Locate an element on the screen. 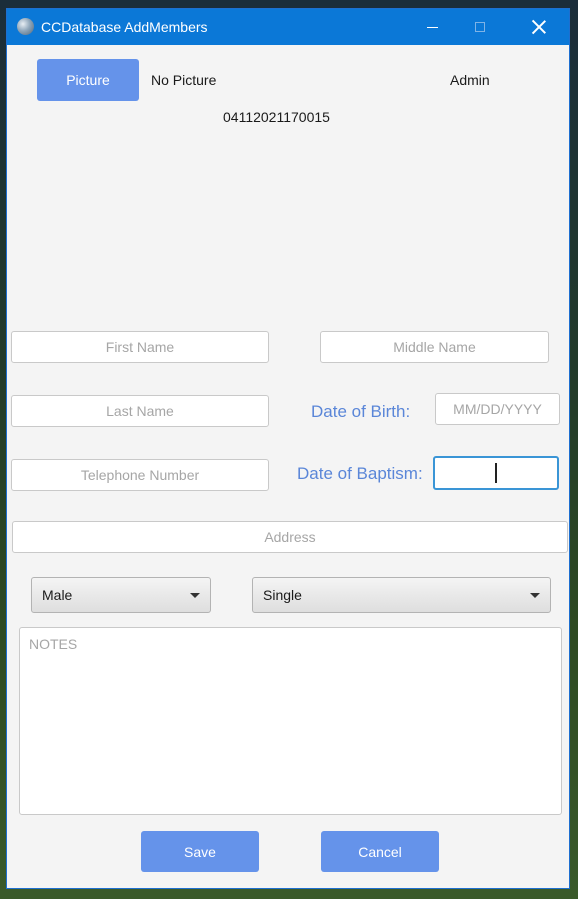 This screenshot has height=899, width=578. telephone-field: Telephone Number is located at coordinates (140, 475).